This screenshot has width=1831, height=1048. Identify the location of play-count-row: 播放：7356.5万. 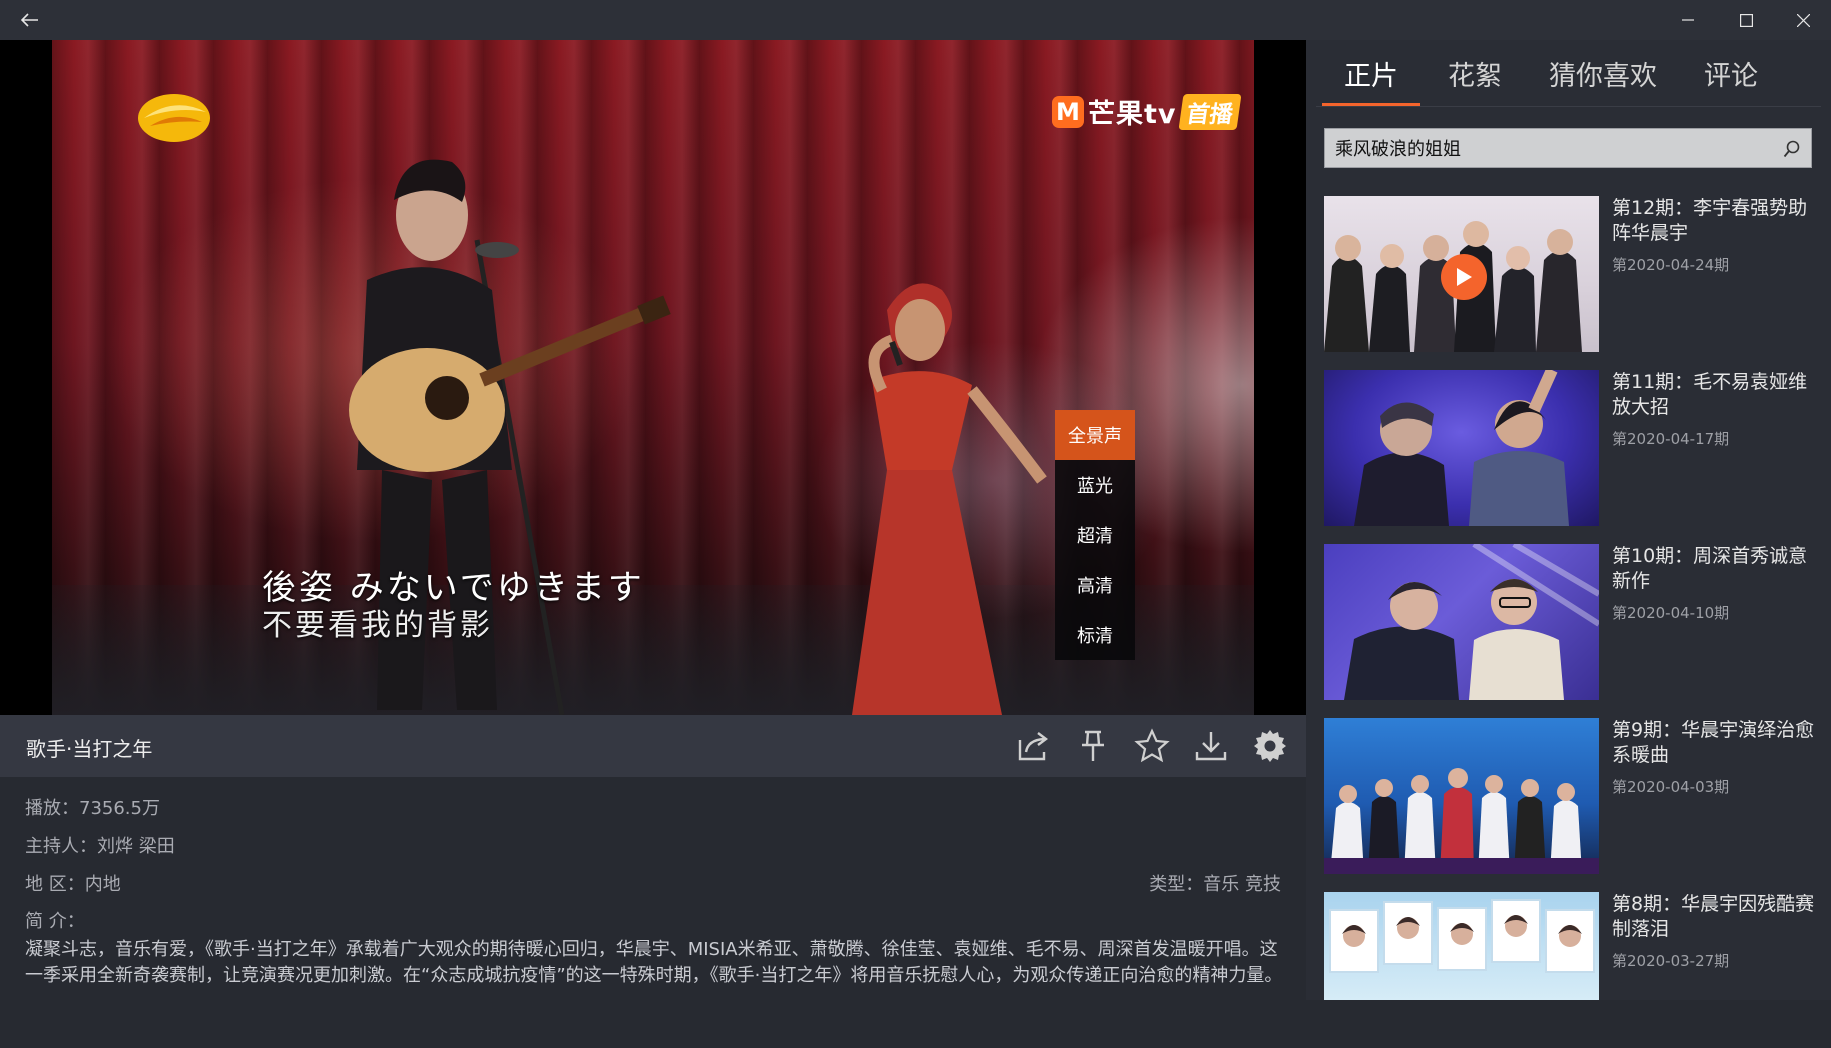
(92, 807).